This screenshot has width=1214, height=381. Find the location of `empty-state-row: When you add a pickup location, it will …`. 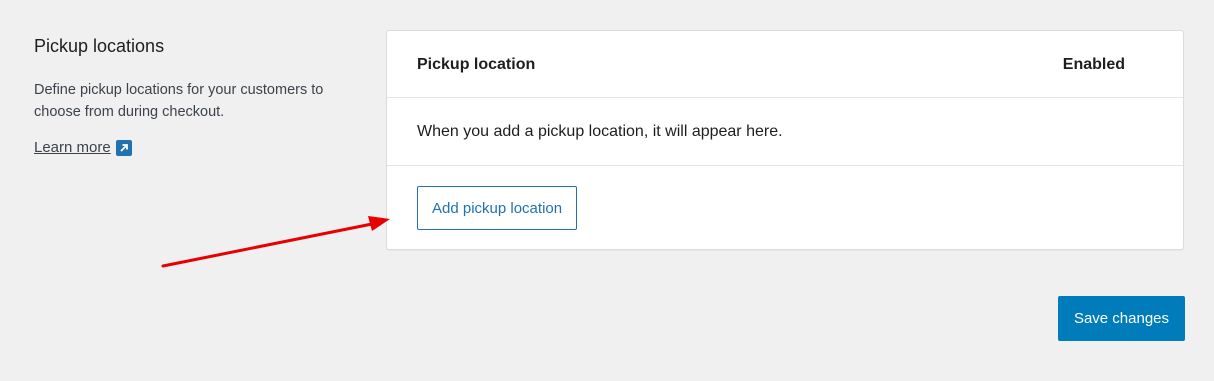

empty-state-row: When you add a pickup location, it will … is located at coordinates (785, 132).